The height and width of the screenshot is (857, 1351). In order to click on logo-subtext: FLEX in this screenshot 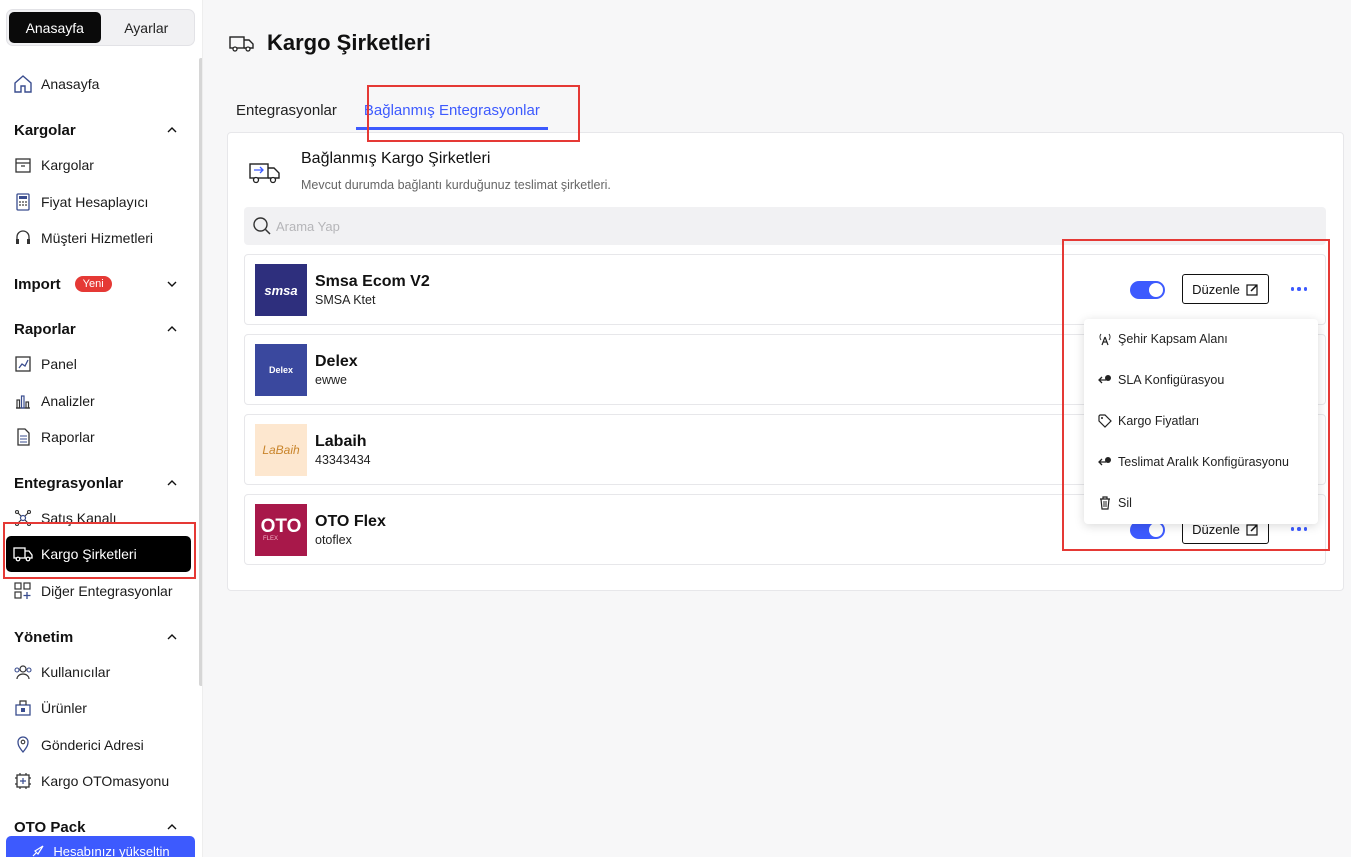, I will do `click(271, 539)`.